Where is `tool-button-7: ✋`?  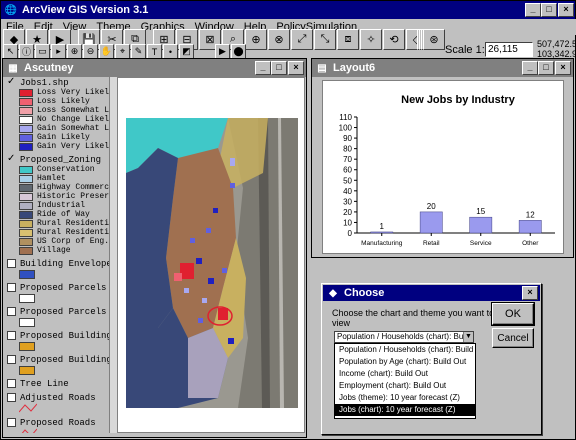 tool-button-7: ✋ is located at coordinates (106, 51).